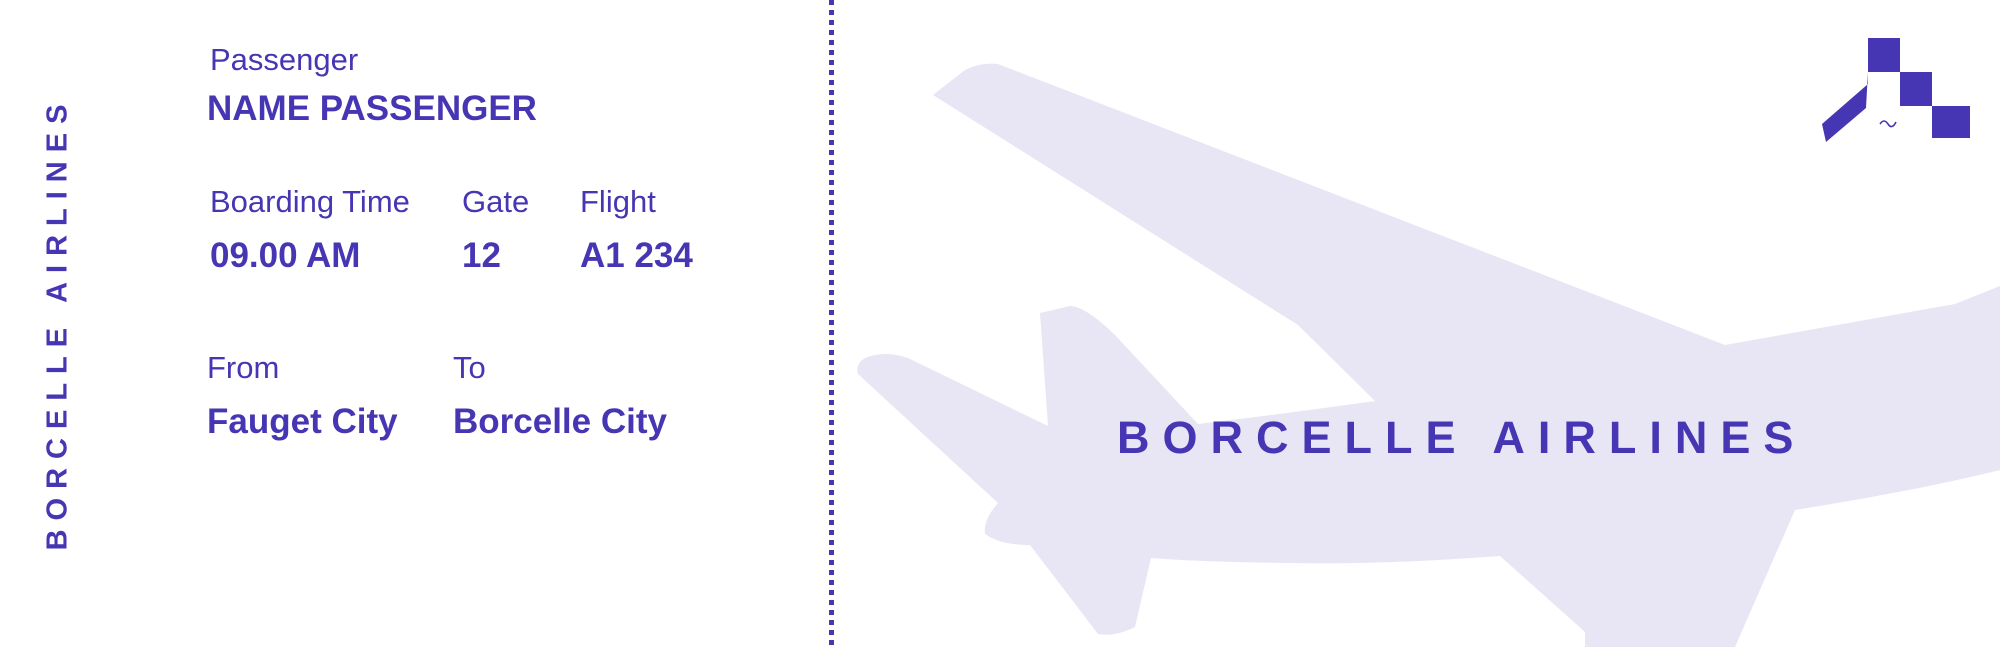 The height and width of the screenshot is (647, 2000). What do you see at coordinates (310, 201) in the screenshot?
I see `boarding-time-label: Boarding Time` at bounding box center [310, 201].